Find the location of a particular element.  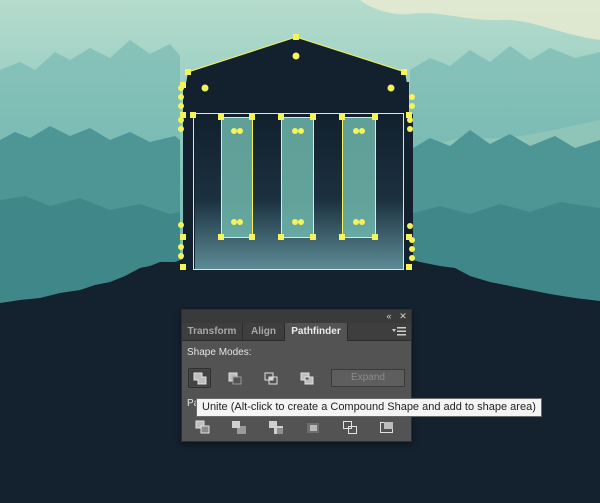

exclude-button is located at coordinates (306, 378).